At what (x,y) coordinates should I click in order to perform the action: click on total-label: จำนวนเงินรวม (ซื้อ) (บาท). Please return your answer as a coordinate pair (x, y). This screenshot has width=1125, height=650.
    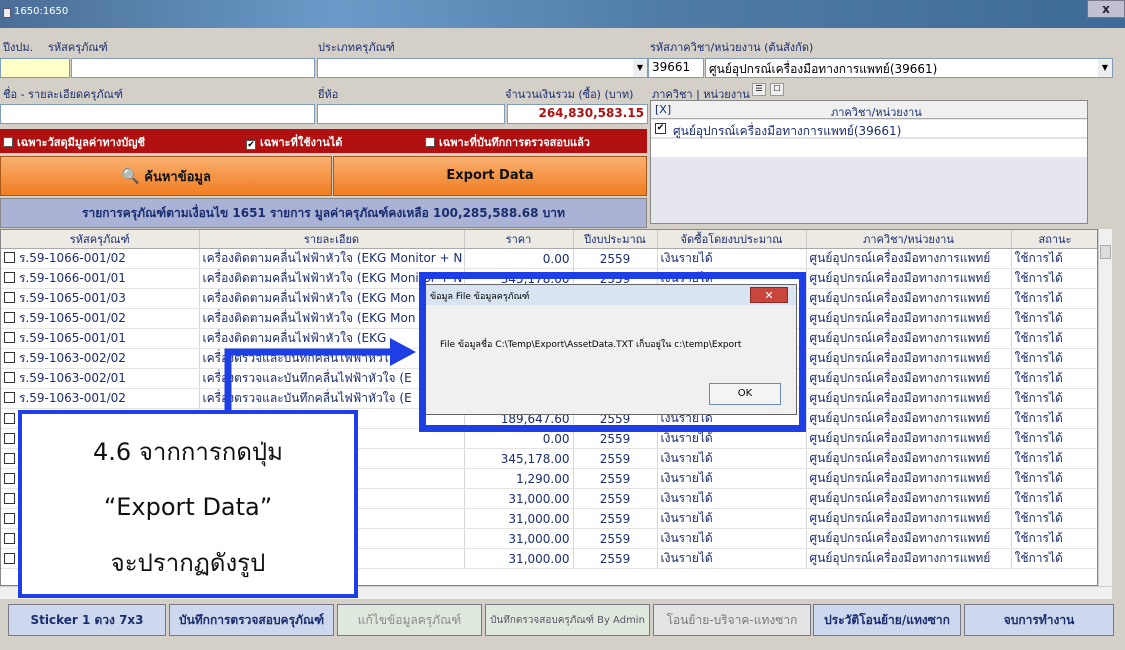
    Looking at the image, I should click on (569, 94).